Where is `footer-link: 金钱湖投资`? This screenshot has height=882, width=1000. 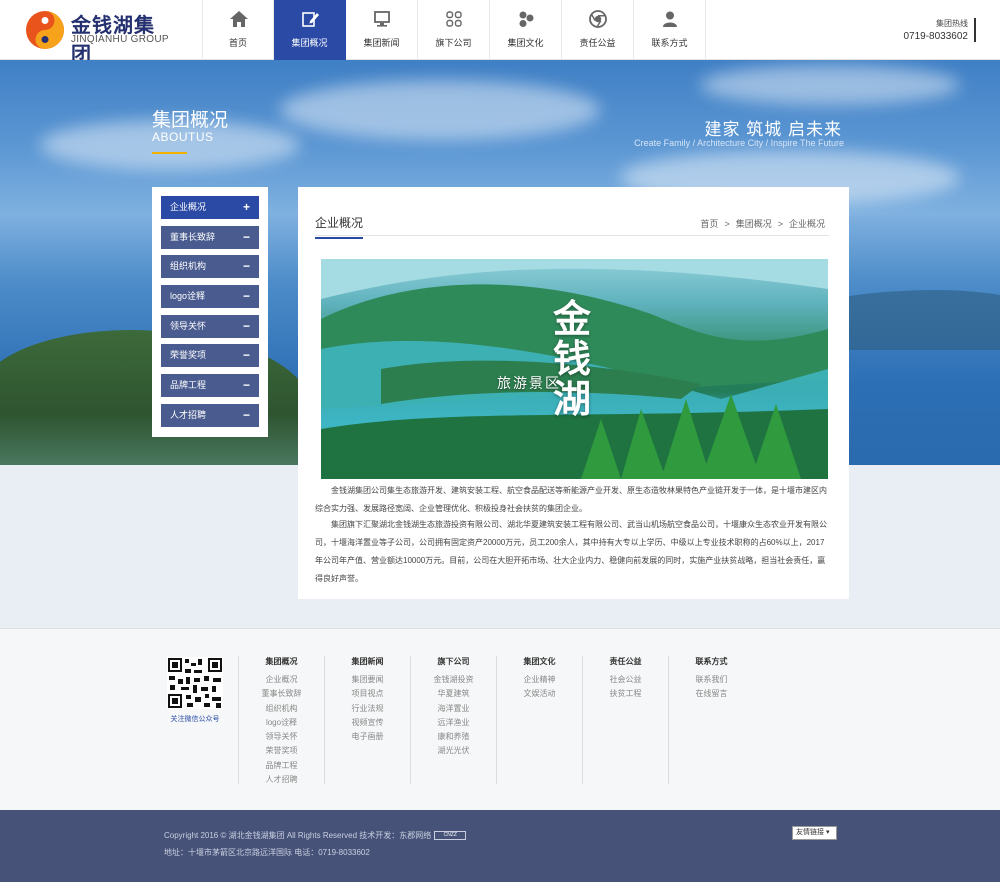 footer-link: 金钱湖投资 is located at coordinates (453, 680).